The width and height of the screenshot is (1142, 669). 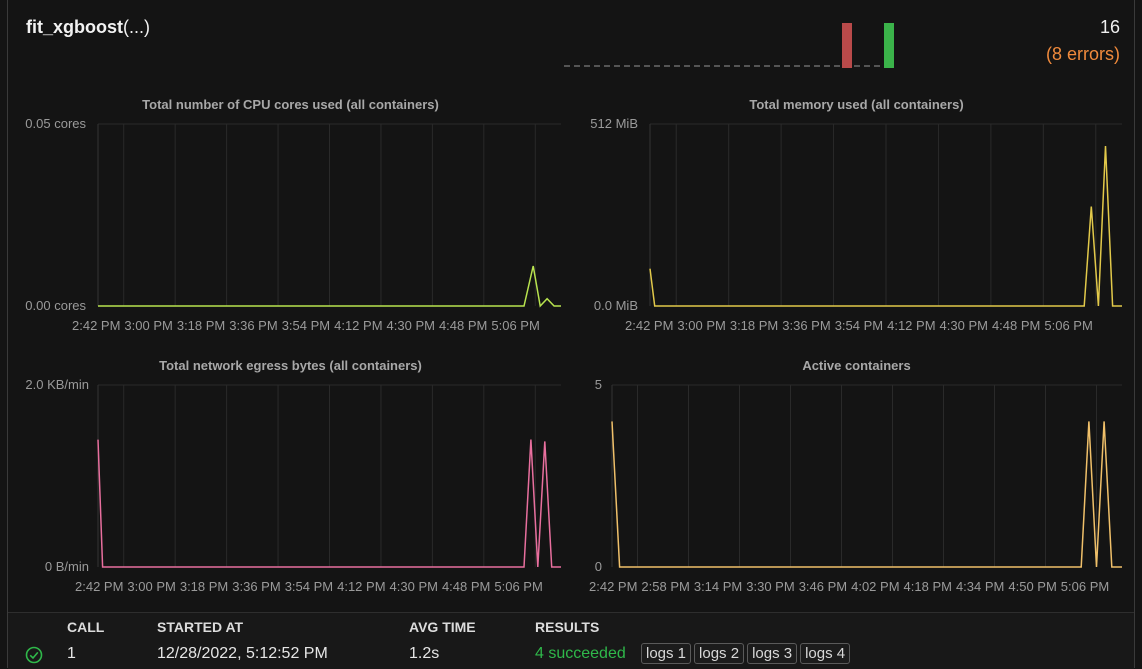 I want to click on memory-y-min-label: 0.0 MiB, so click(x=615, y=305).